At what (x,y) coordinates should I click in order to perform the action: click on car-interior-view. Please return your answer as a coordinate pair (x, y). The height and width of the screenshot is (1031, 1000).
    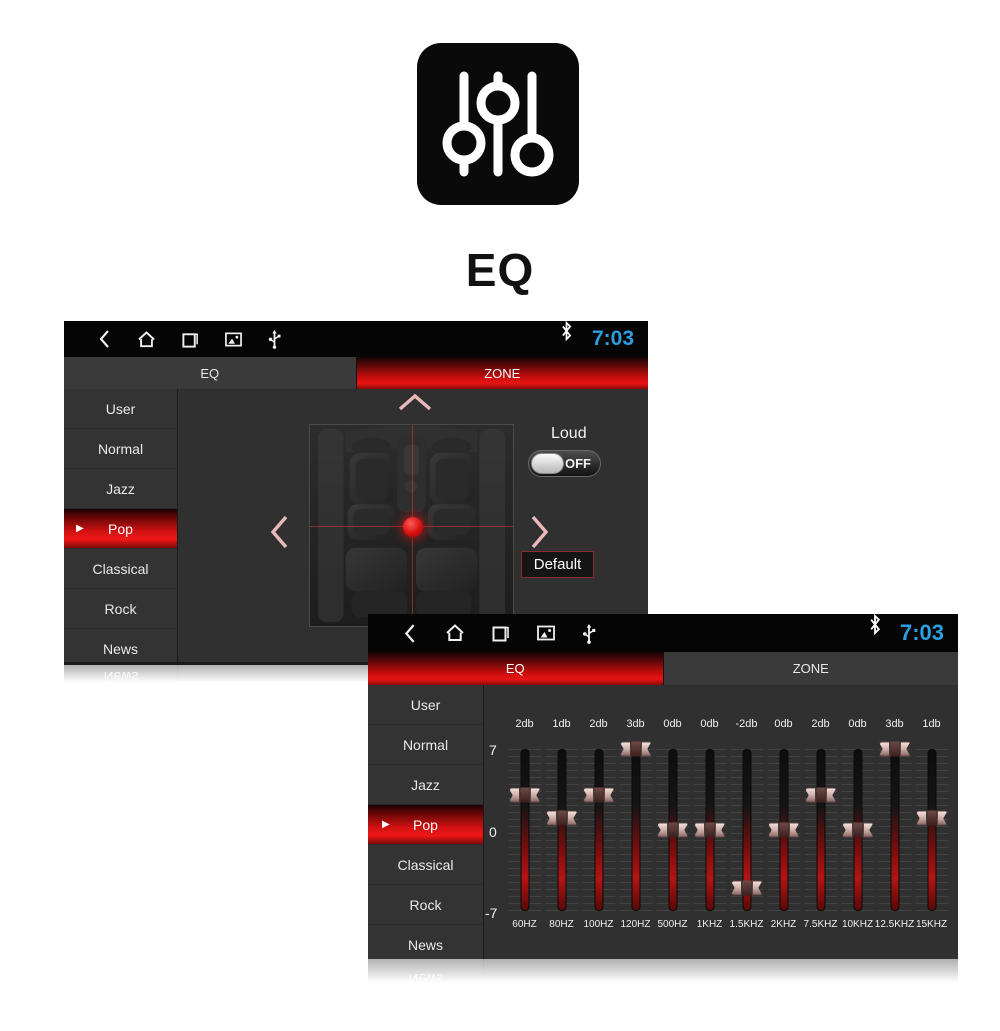
    Looking at the image, I should click on (411, 525).